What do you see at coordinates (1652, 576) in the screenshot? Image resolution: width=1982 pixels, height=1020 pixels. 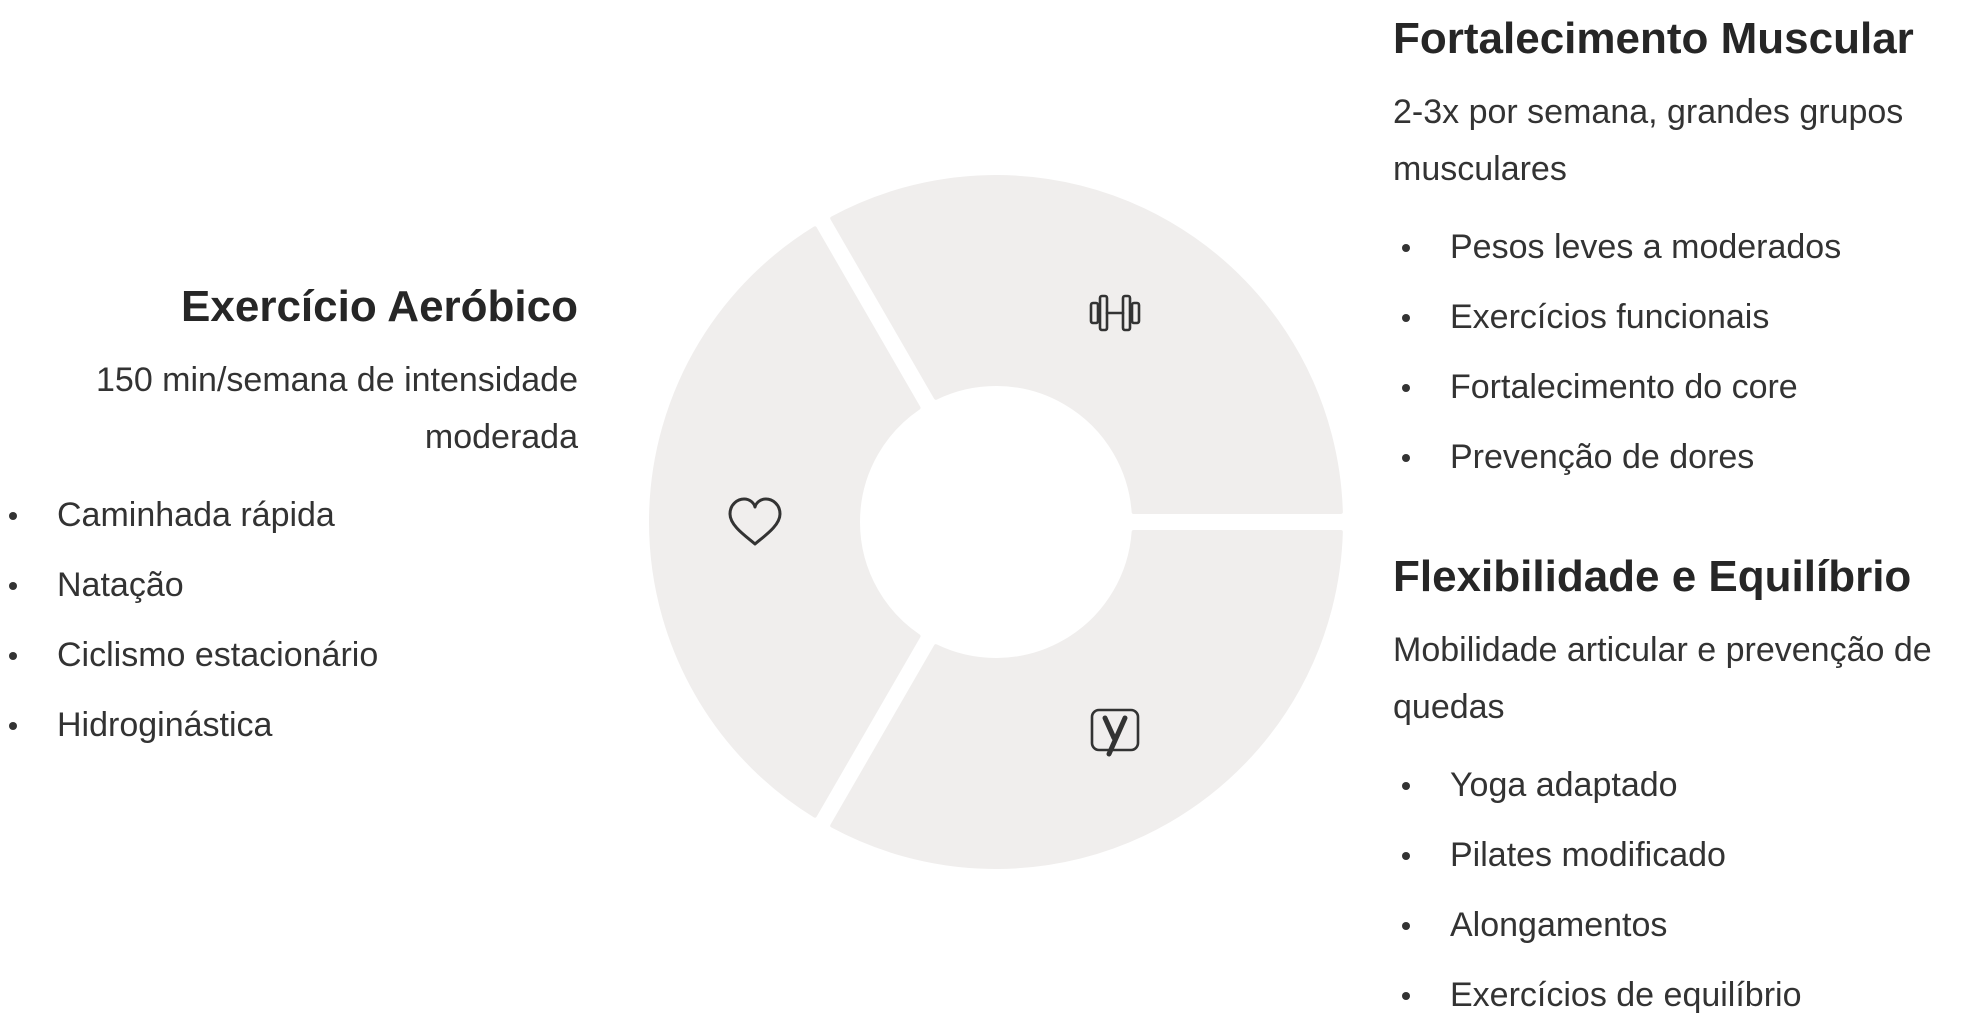 I see `segment-title: Flexibilidade e Equilíbrio` at bounding box center [1652, 576].